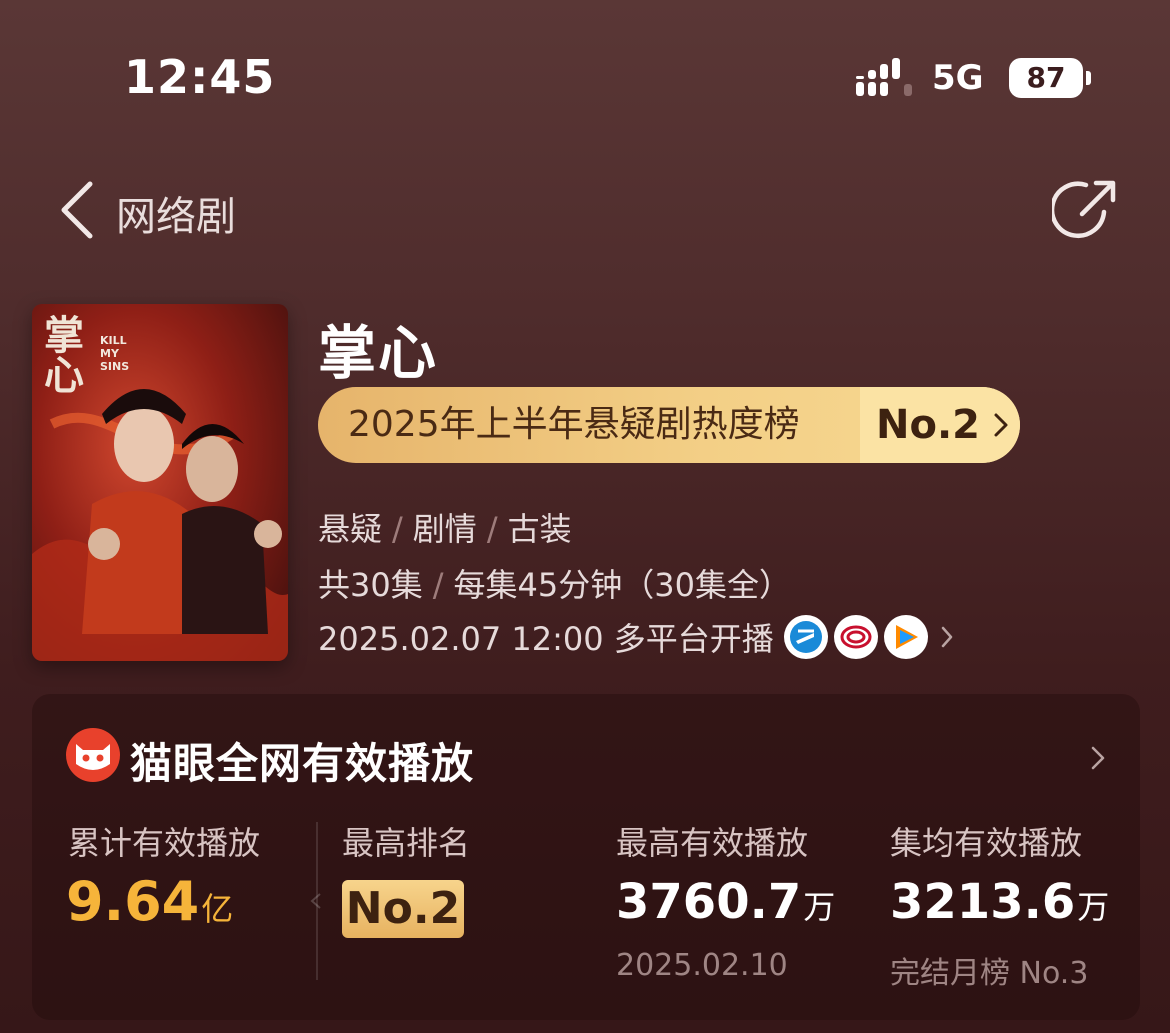 The width and height of the screenshot is (1170, 1033). Describe the element at coordinates (709, 902) in the screenshot. I see `peak-plays-number: 3760.7` at that location.